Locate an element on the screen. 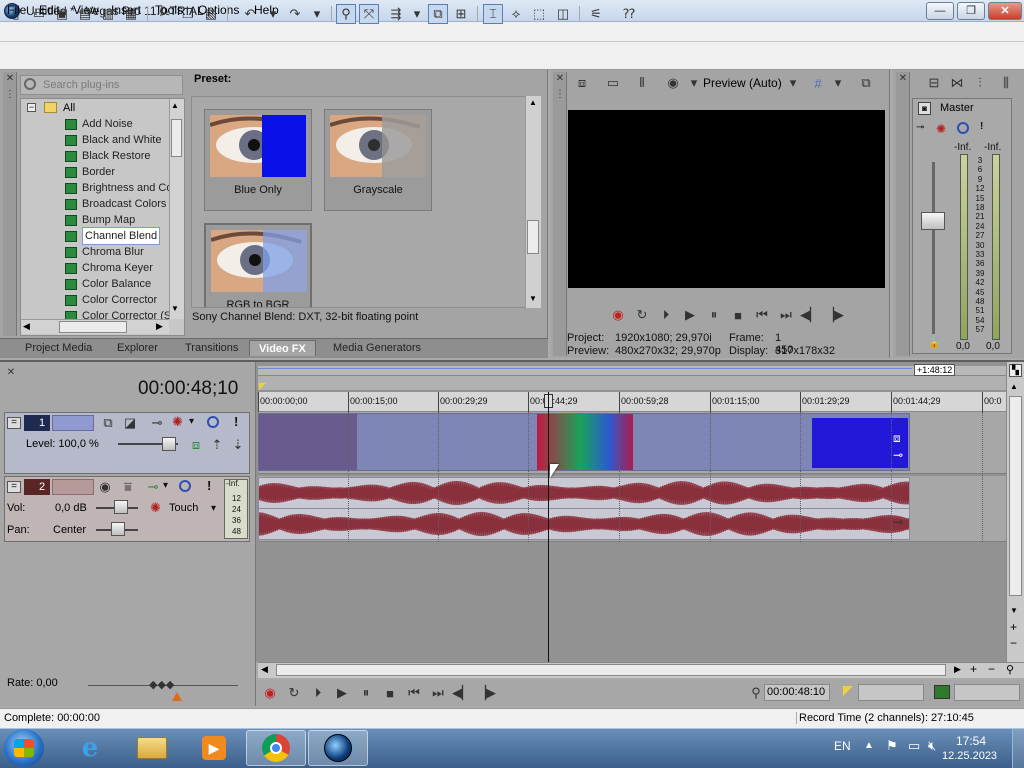 This screenshot has width=1024, height=768. normal-edit-tool-icon: ⌶ is located at coordinates (493, 14).